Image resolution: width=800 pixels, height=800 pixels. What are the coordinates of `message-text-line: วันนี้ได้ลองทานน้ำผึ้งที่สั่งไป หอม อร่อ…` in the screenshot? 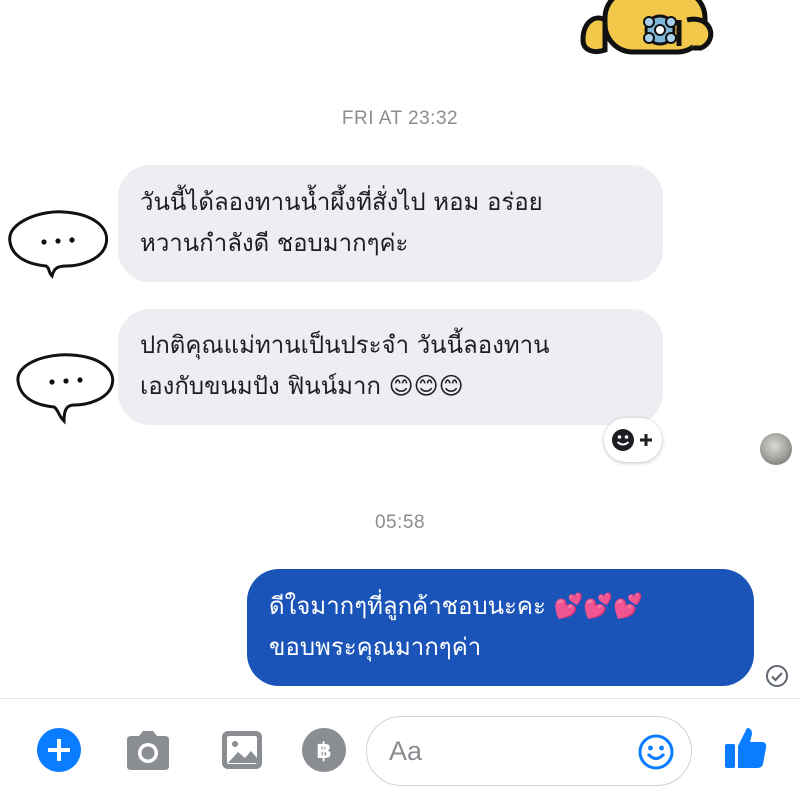 It's located at (341, 202).